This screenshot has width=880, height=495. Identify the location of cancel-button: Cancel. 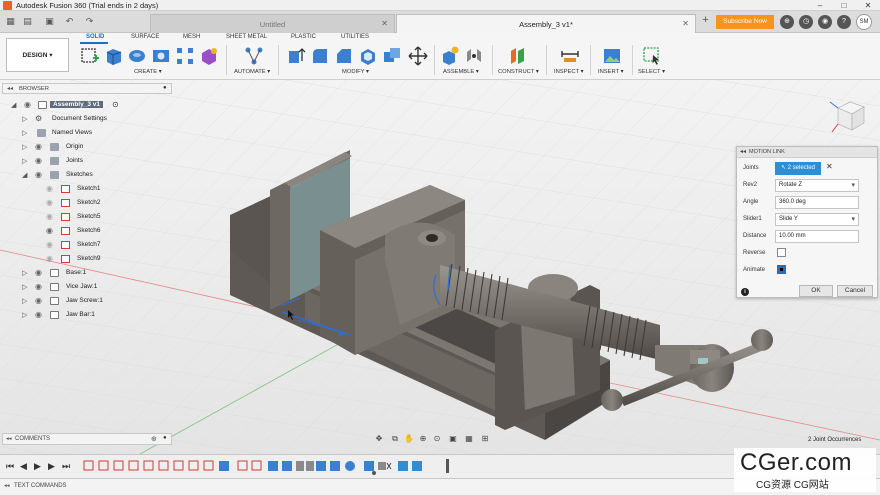
(855, 291).